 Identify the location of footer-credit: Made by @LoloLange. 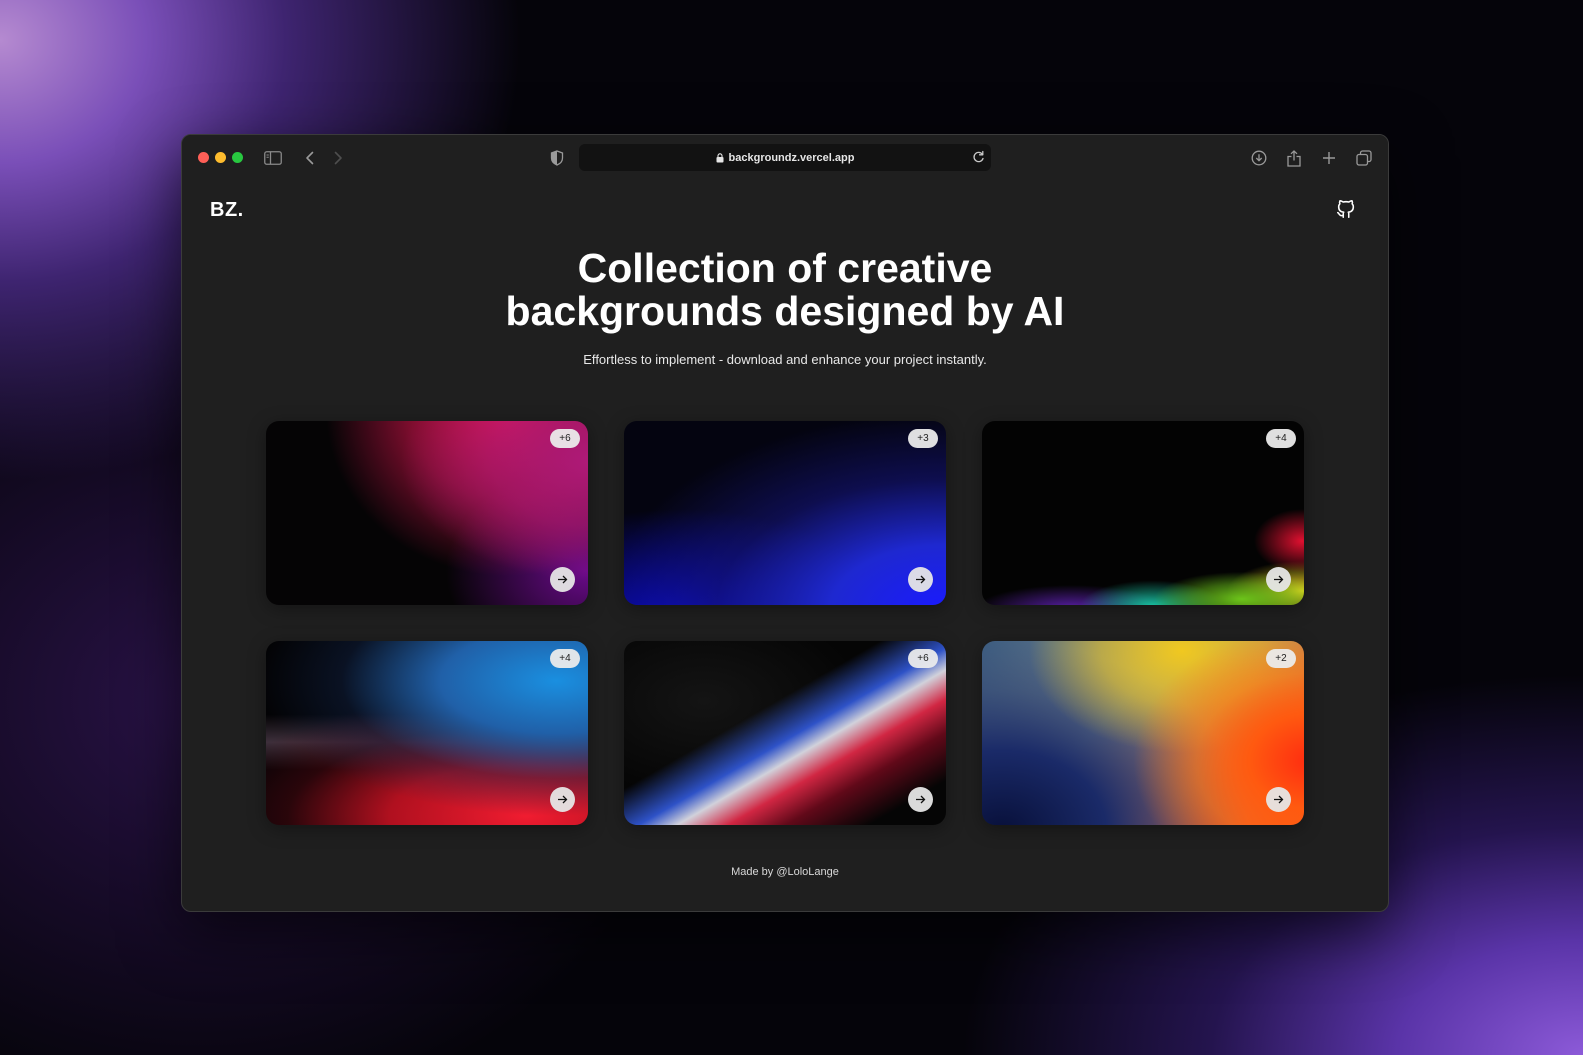
(785, 872).